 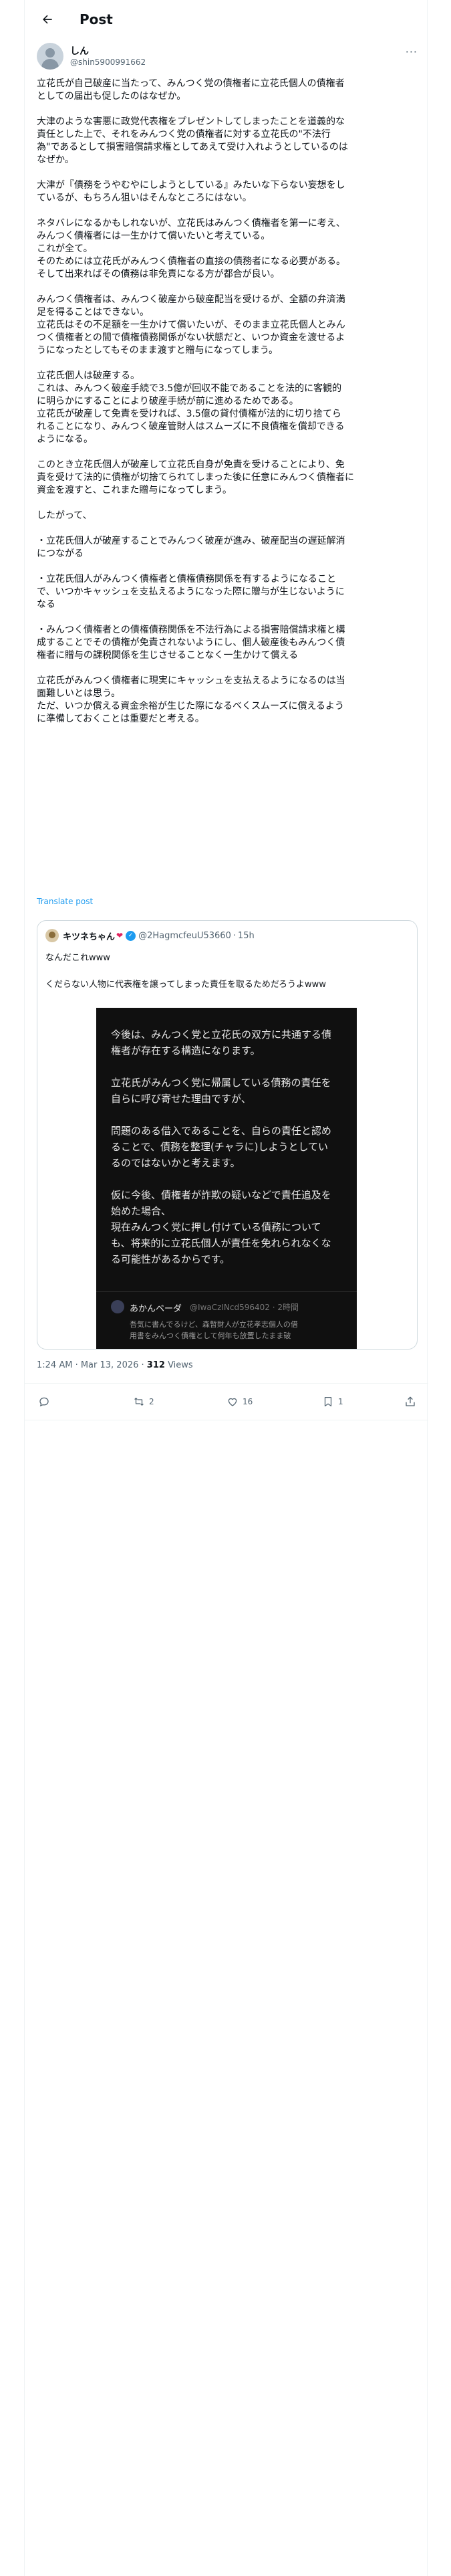 I want to click on reply-icon, so click(x=44, y=1402).